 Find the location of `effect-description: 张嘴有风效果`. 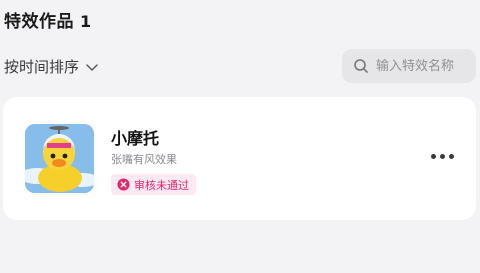

effect-description: 张嘴有风效果 is located at coordinates (144, 159).